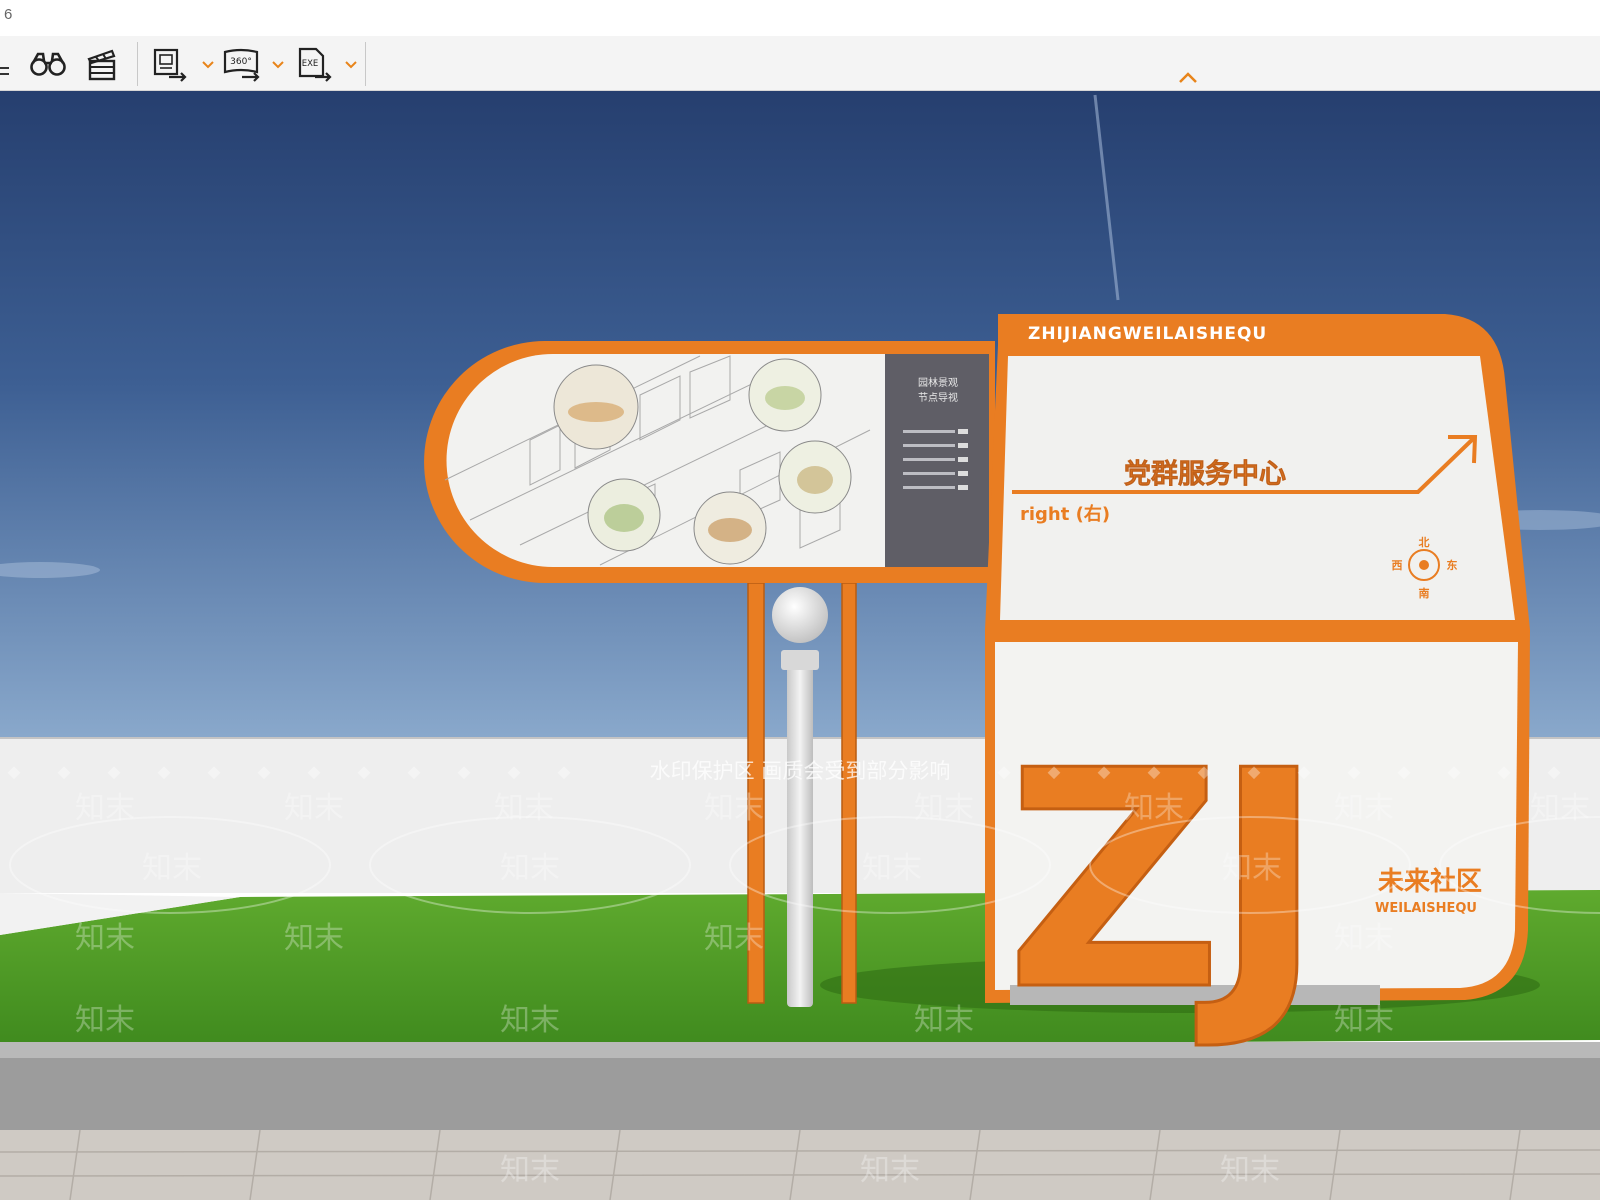  I want to click on partial-icon, so click(4, 71).